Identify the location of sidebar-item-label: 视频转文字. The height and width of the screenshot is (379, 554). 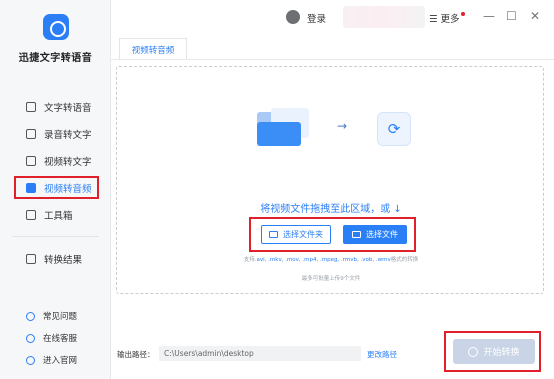
(68, 162).